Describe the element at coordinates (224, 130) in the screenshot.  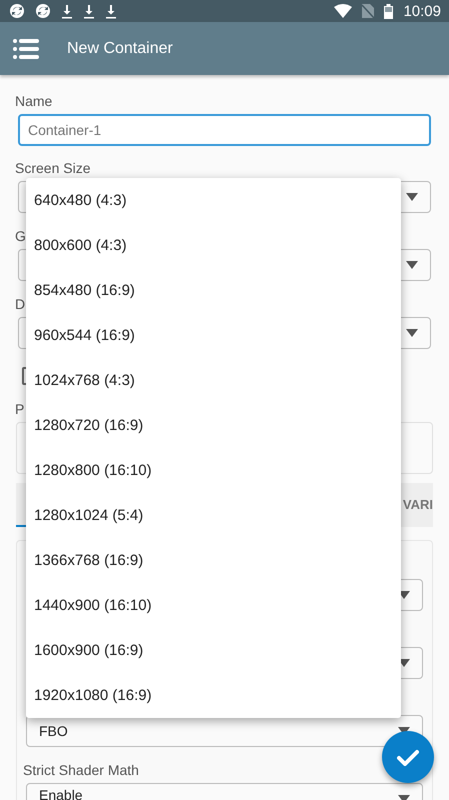
I see `name-field: Container-1` at that location.